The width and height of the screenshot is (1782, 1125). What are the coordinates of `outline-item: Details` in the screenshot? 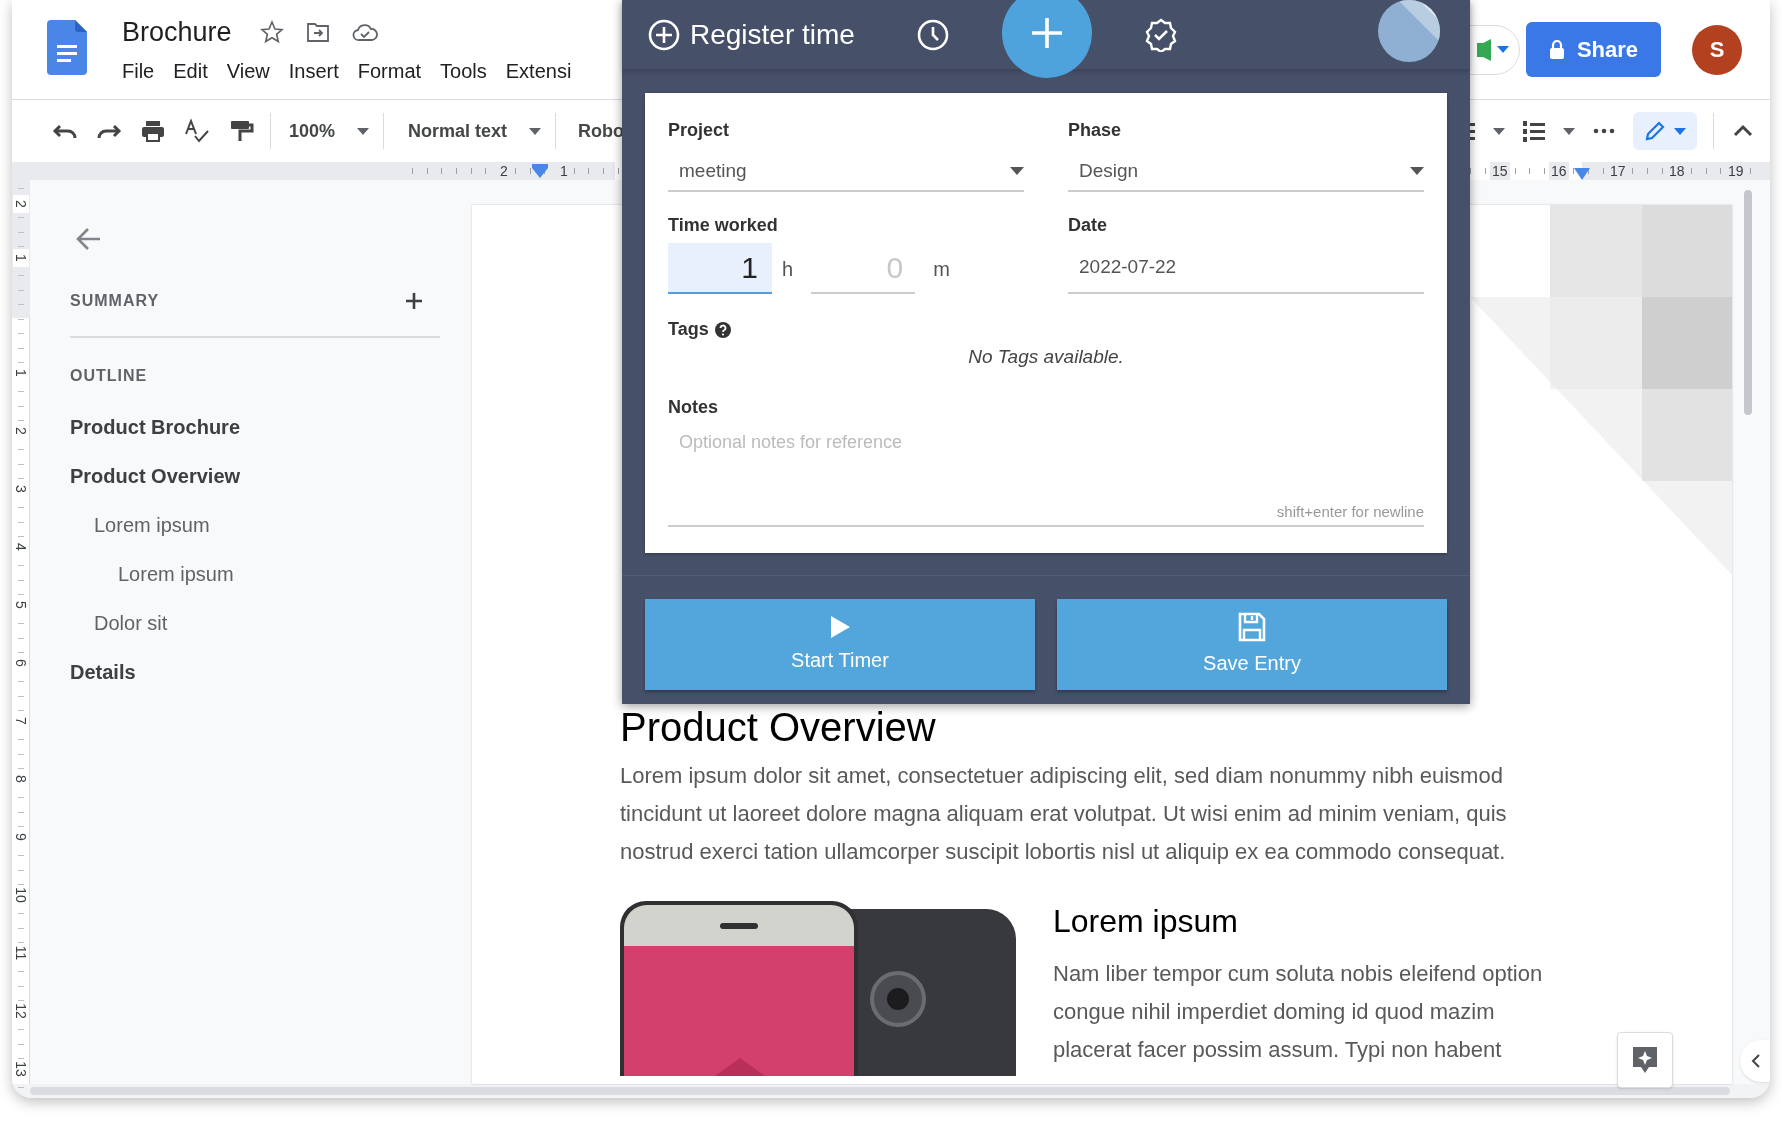 It's located at (103, 671).